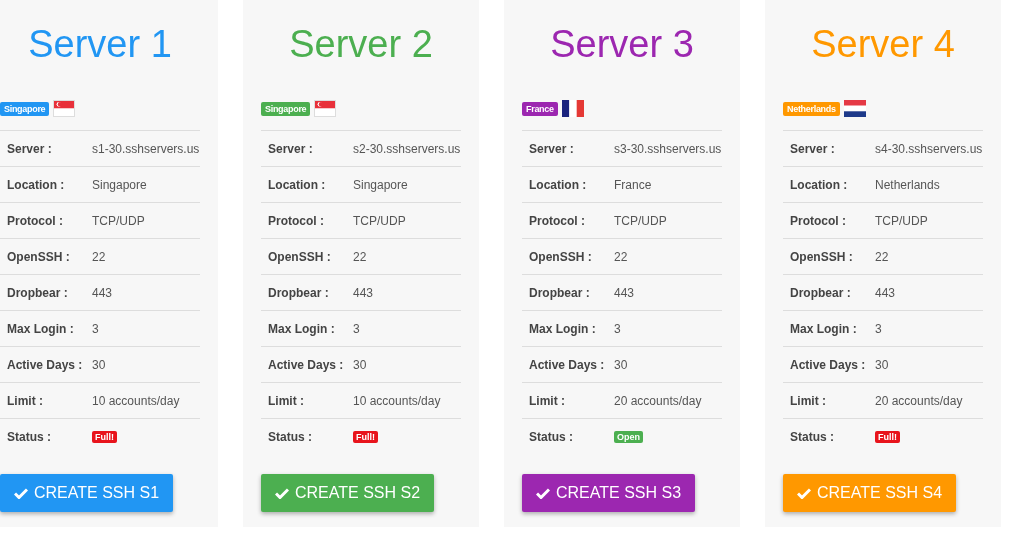  What do you see at coordinates (628, 436) in the screenshot?
I see `status-badge: Open` at bounding box center [628, 436].